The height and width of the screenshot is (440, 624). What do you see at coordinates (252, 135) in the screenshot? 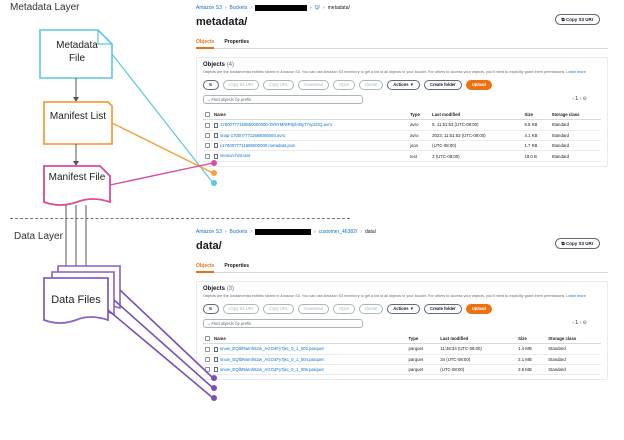
I see `object-name-link: snap-1700077711668006000.avro` at bounding box center [252, 135].